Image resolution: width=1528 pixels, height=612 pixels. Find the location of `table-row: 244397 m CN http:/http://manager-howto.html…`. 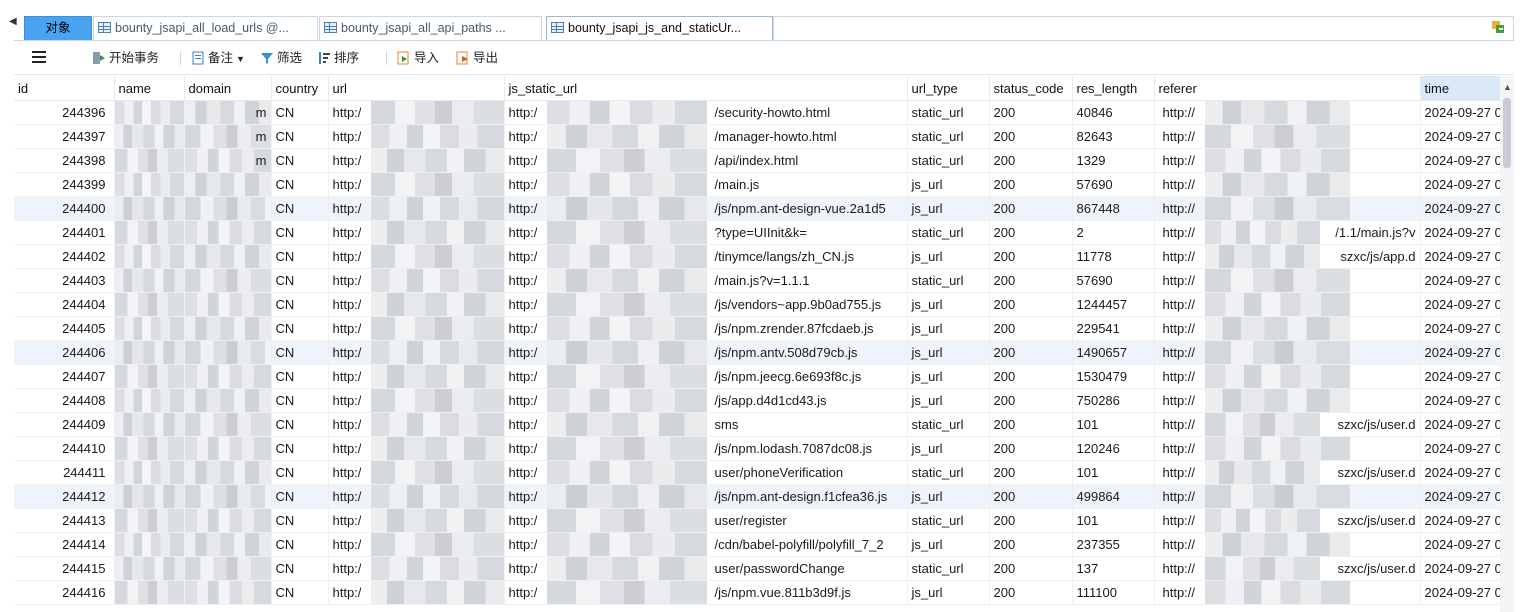

table-row: 244397 m CN http:/http://manager-howto.html… is located at coordinates (760, 136).